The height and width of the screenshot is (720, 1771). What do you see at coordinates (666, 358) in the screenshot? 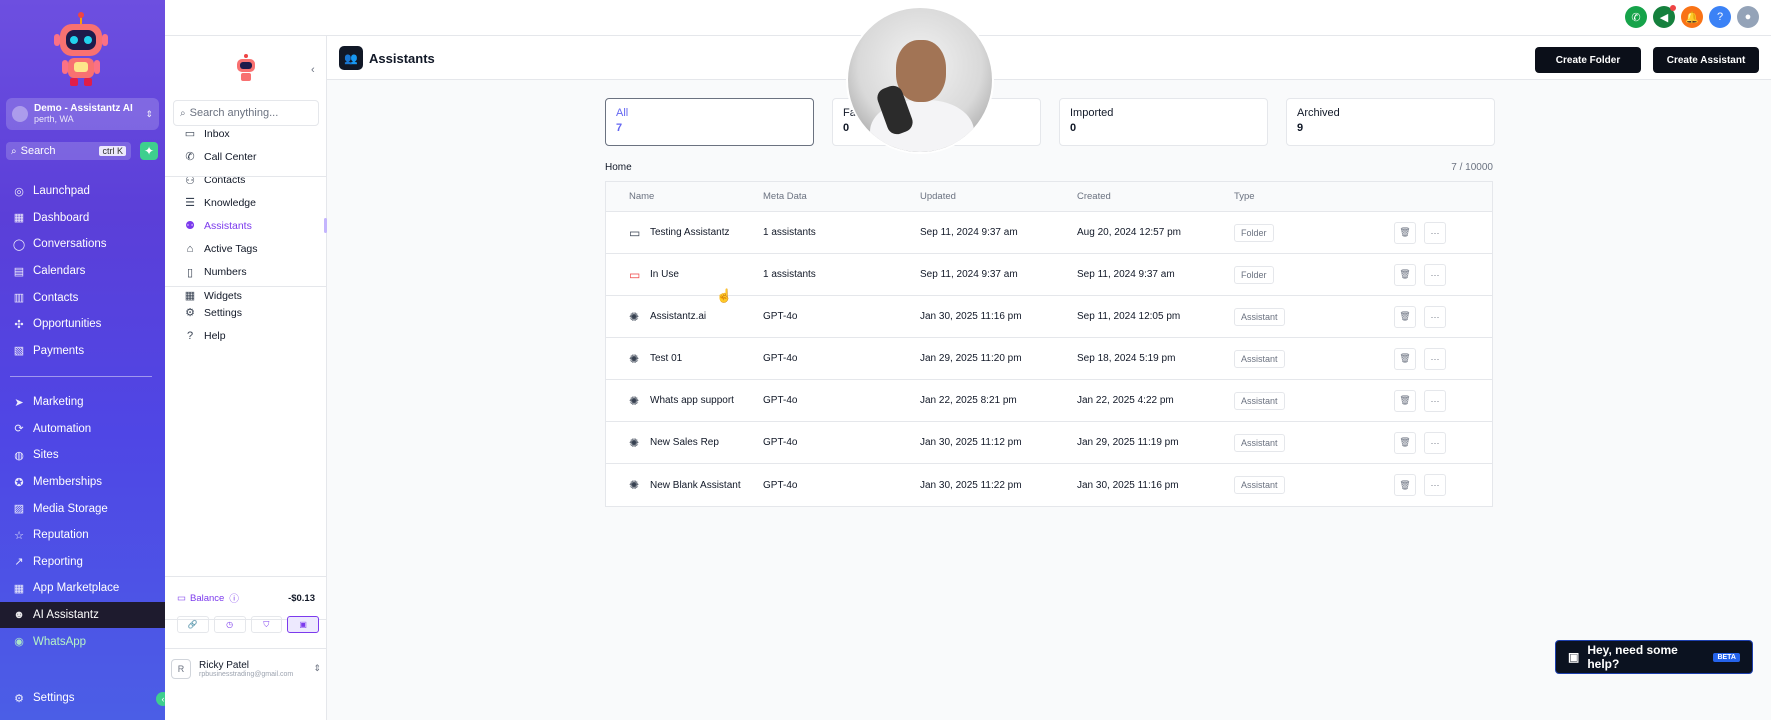
I see `row-name: Test 01` at bounding box center [666, 358].